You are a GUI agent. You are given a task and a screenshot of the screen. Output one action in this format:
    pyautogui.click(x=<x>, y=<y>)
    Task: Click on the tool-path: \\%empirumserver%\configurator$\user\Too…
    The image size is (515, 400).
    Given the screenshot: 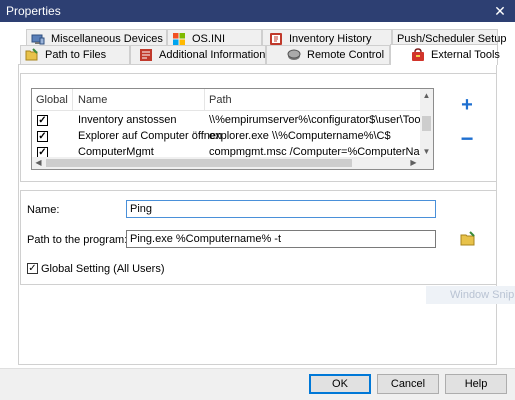 What is the action you would take?
    pyautogui.click(x=315, y=120)
    